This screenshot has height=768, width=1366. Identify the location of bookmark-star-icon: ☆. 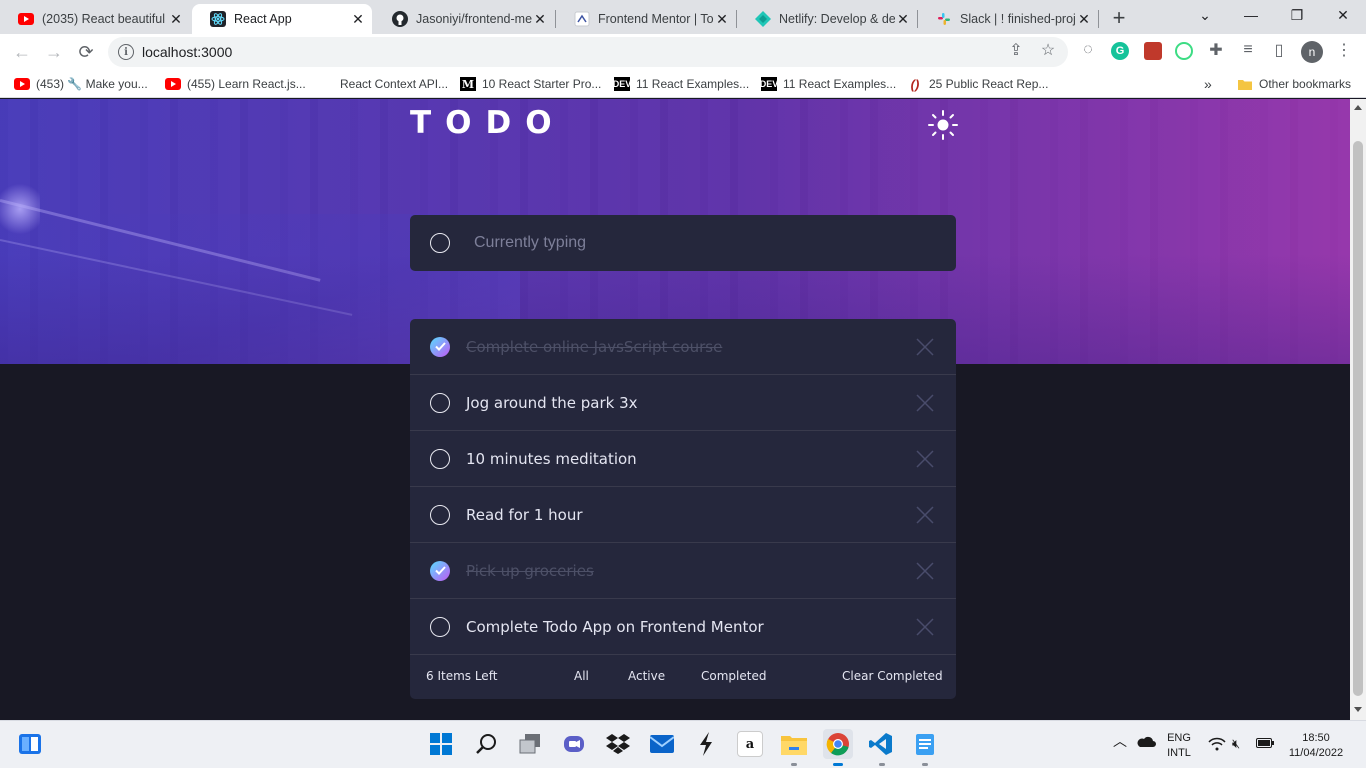
(1048, 50).